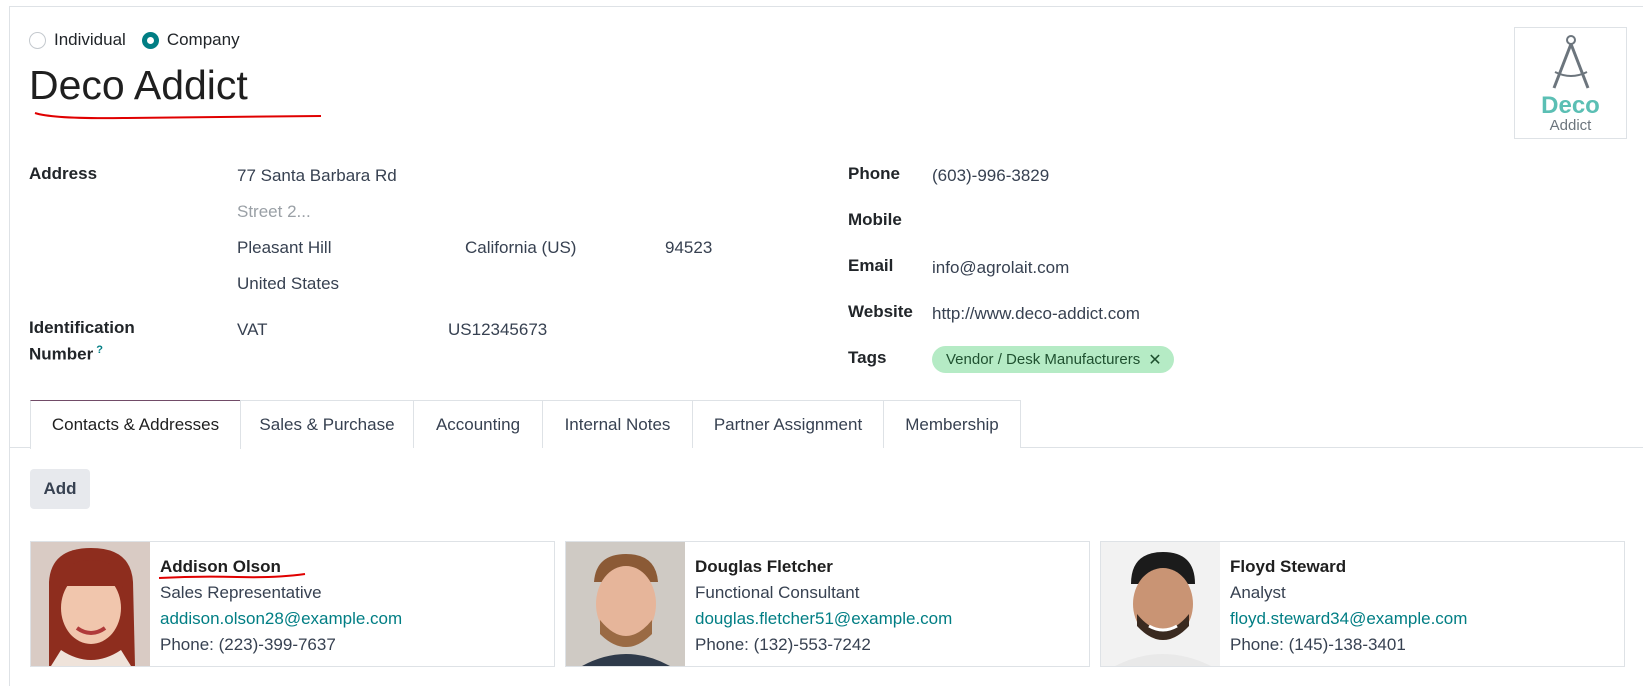 Image resolution: width=1643 pixels, height=686 pixels. What do you see at coordinates (1348, 619) in the screenshot?
I see `contact-email: floyd.steward34@example.com` at bounding box center [1348, 619].